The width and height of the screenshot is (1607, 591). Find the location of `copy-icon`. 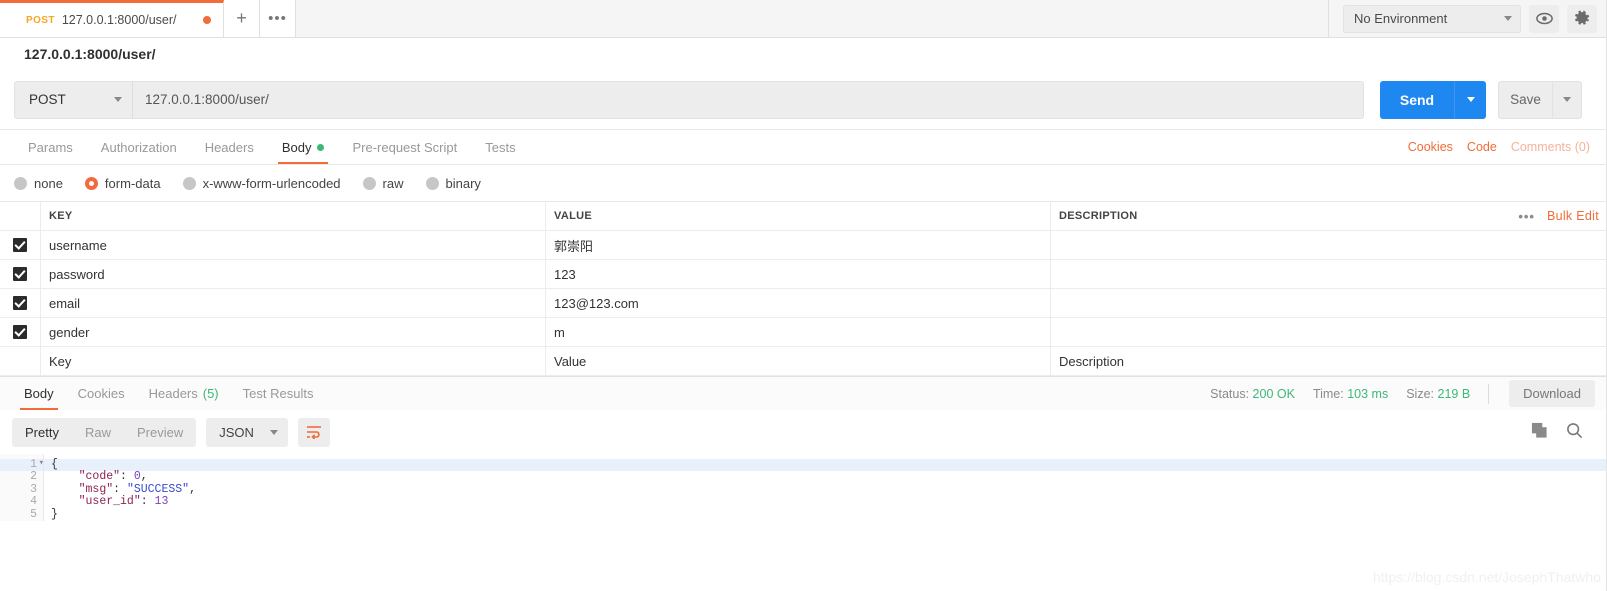

copy-icon is located at coordinates (1539, 430).